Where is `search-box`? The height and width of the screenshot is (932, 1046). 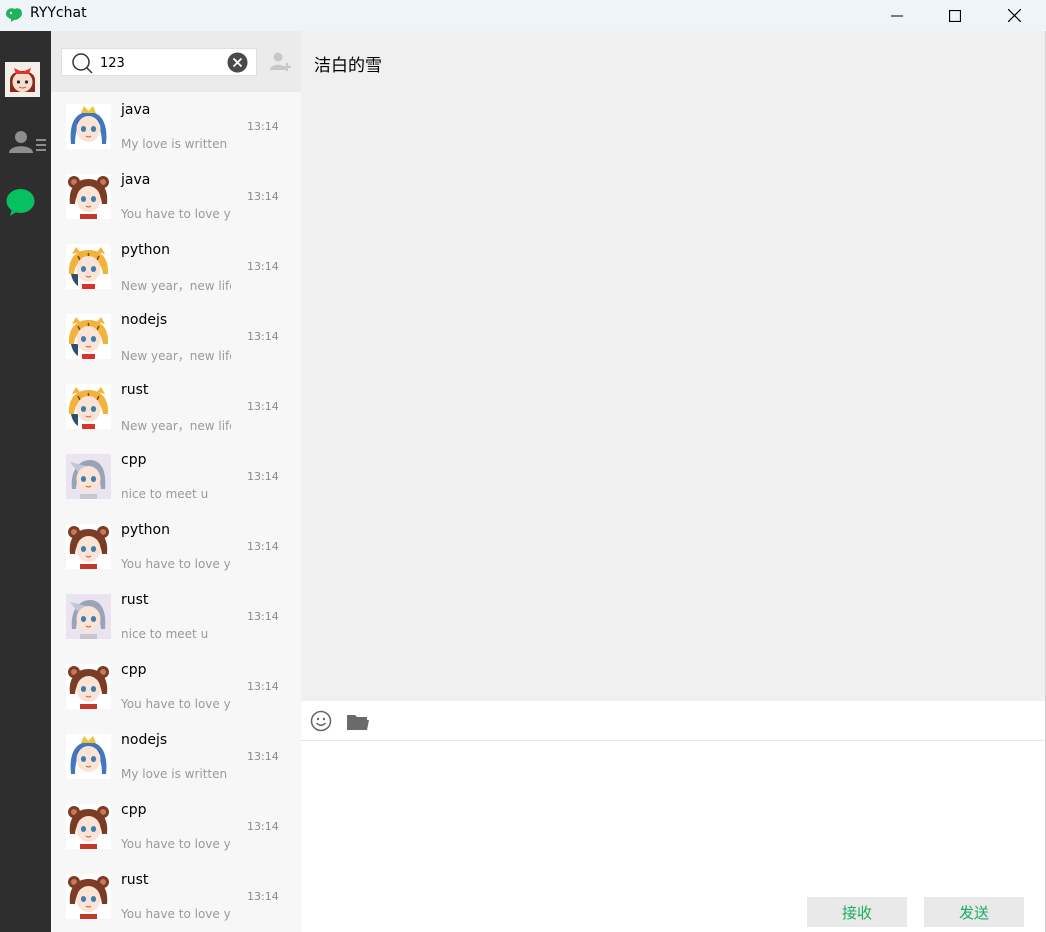 search-box is located at coordinates (159, 62).